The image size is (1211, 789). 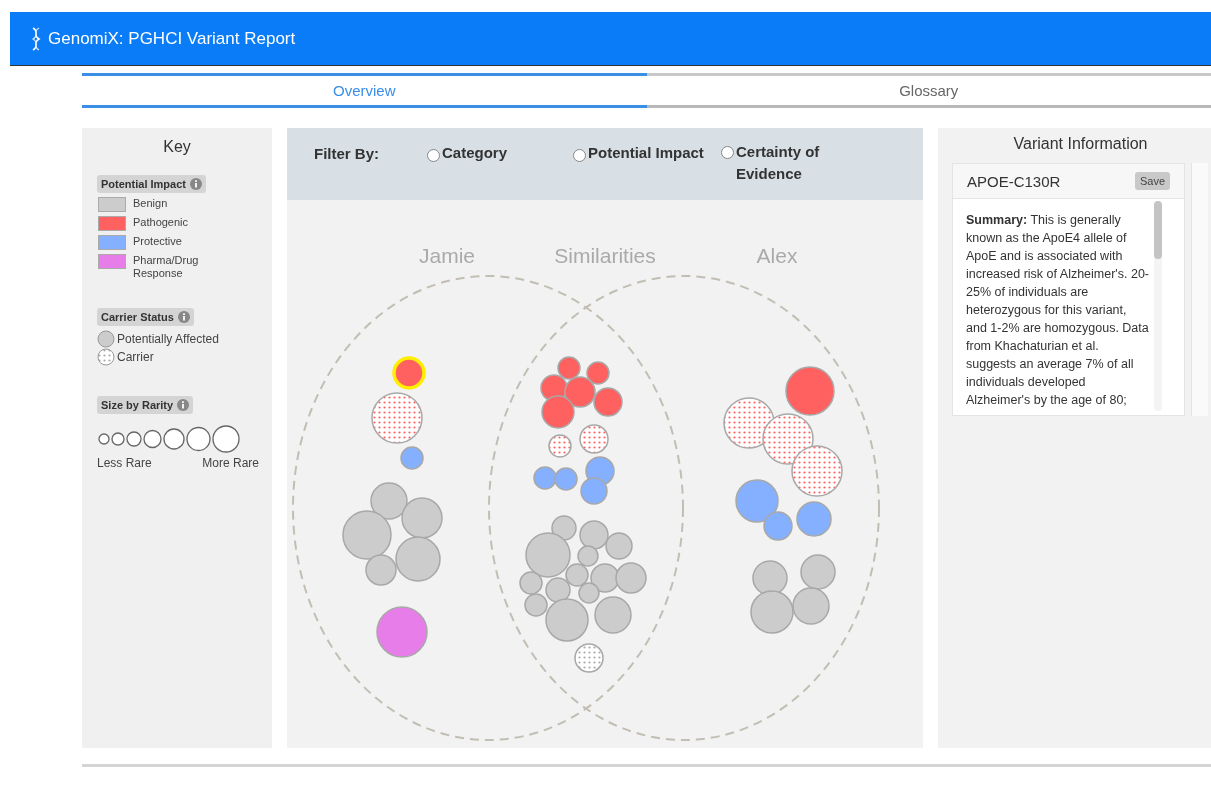 I want to click on legend-label: Potentially Affected, so click(x=168, y=339).